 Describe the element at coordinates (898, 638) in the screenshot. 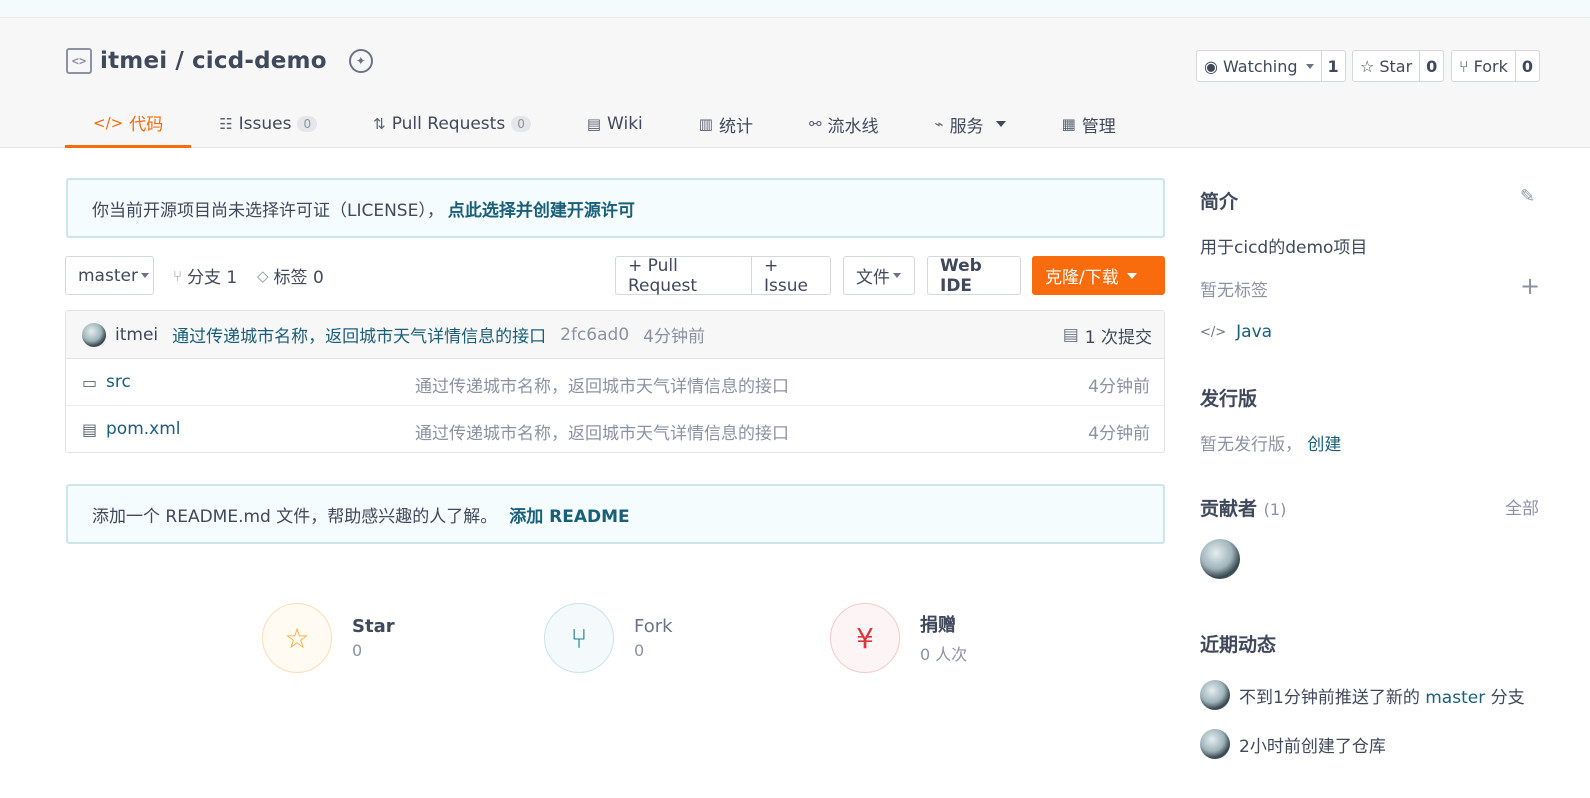

I see `donate-stat: ¥ 捐赠 0 人次` at that location.